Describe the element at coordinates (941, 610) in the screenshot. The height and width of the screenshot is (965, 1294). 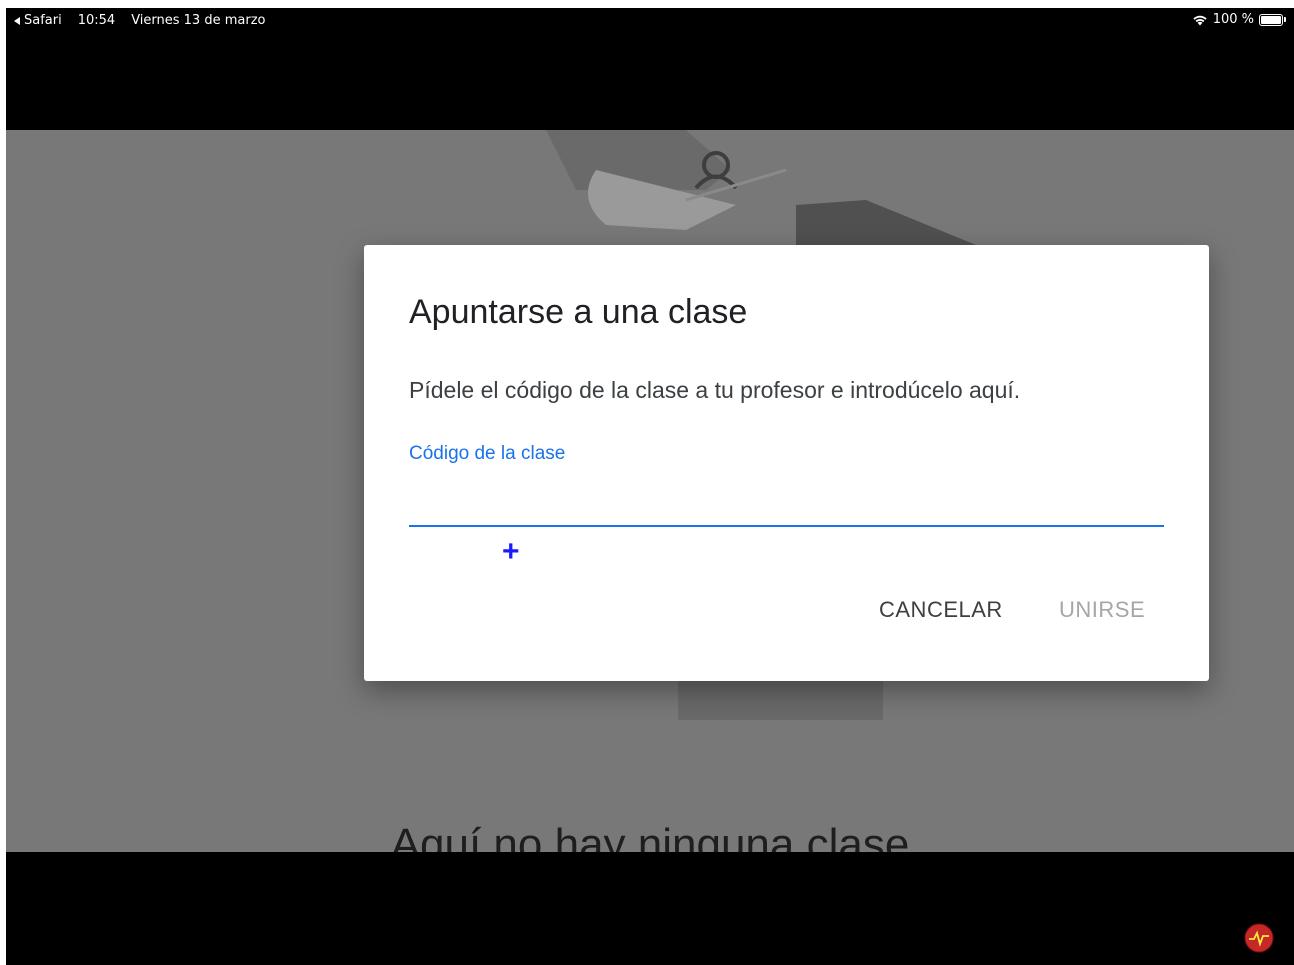
I see `cancel-button: CANCELAR` at that location.